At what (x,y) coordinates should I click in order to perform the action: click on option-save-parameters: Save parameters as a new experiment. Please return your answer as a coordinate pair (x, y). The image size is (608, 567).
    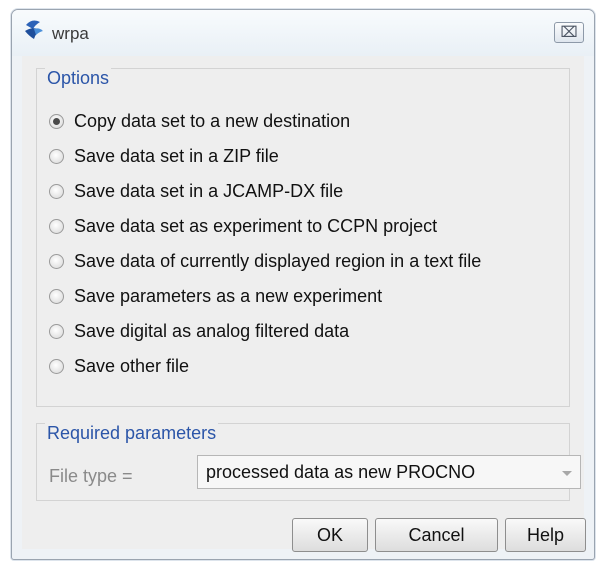
    Looking at the image, I should click on (215, 296).